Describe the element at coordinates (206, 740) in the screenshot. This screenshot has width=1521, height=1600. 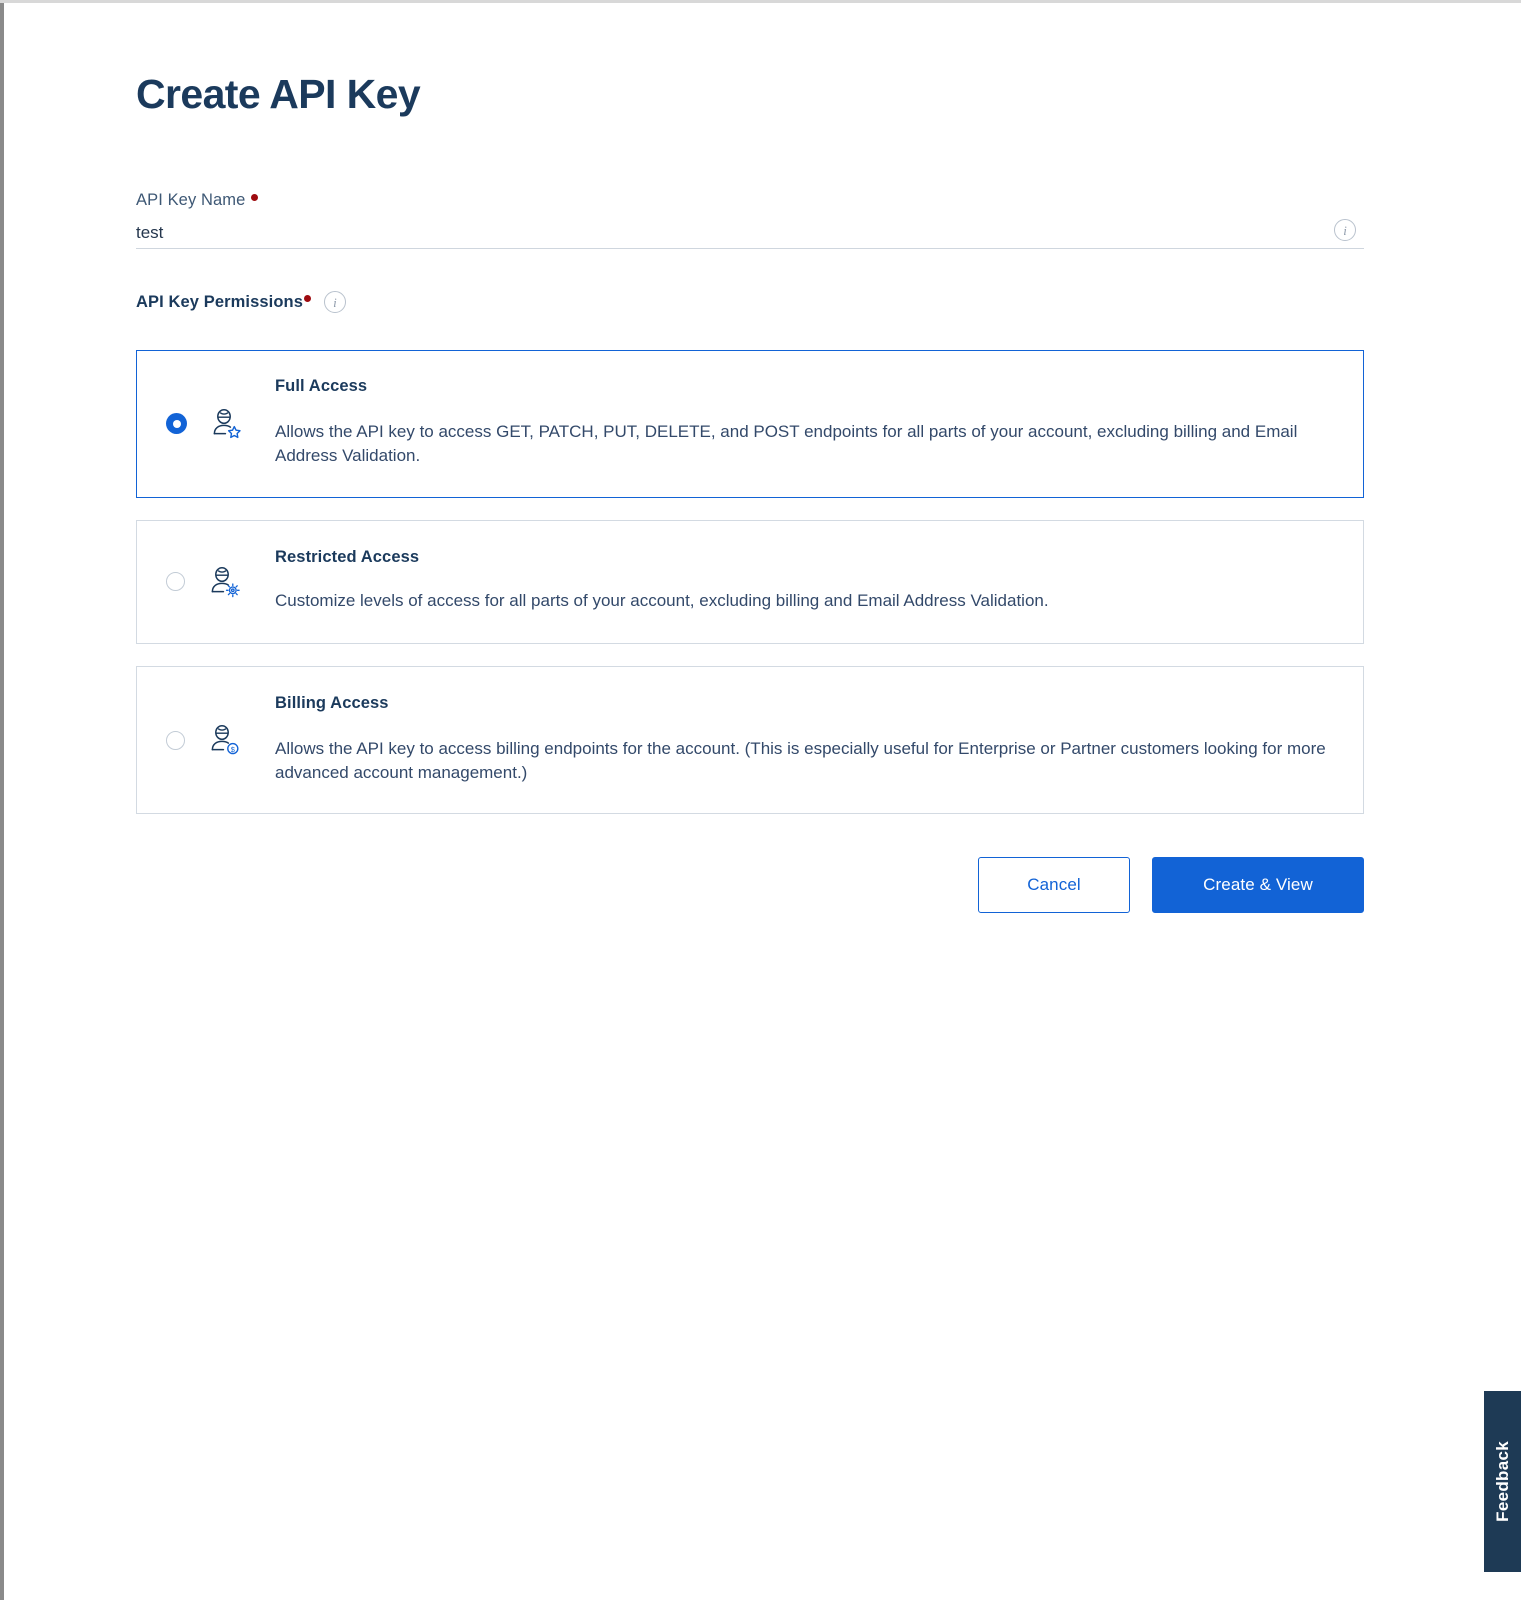
I see `permission-option-control-group: $` at that location.